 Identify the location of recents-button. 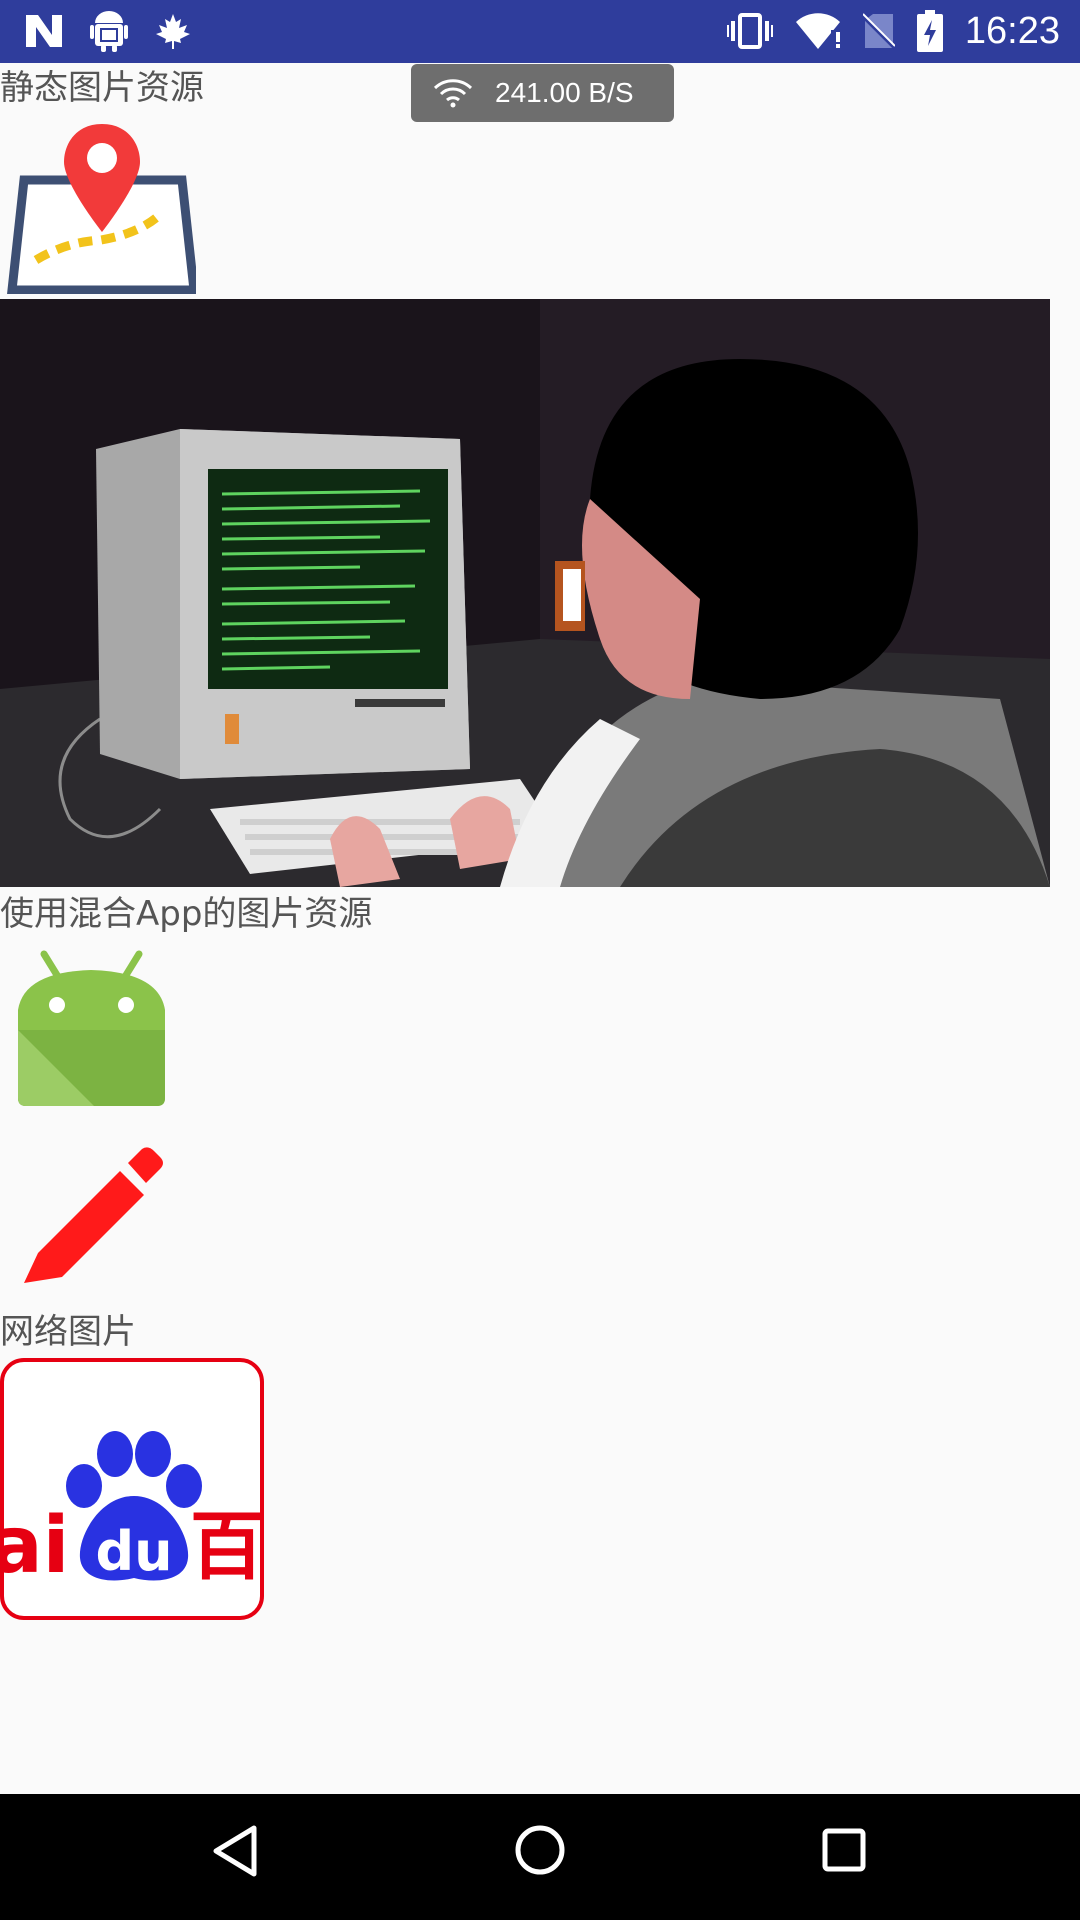
(844, 1850).